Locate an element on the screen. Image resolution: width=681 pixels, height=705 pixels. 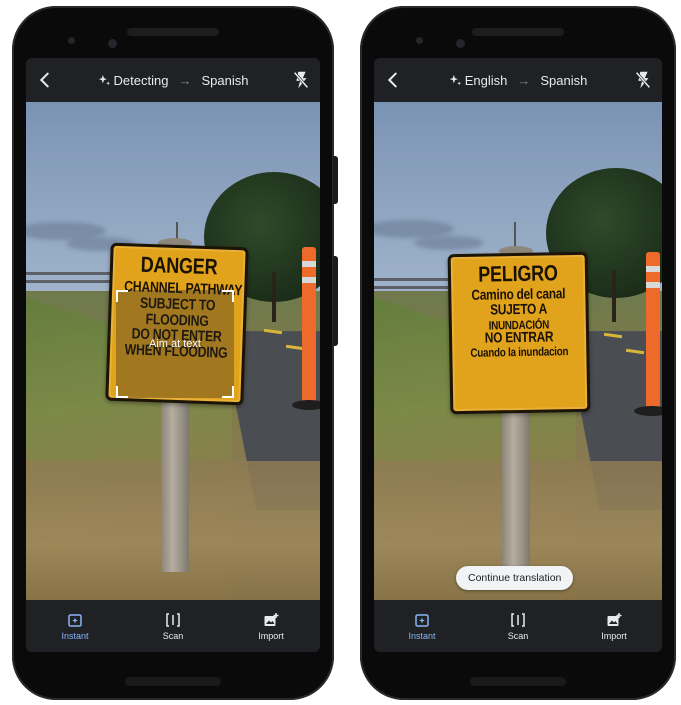
source-language-button: English is located at coordinates (478, 80).